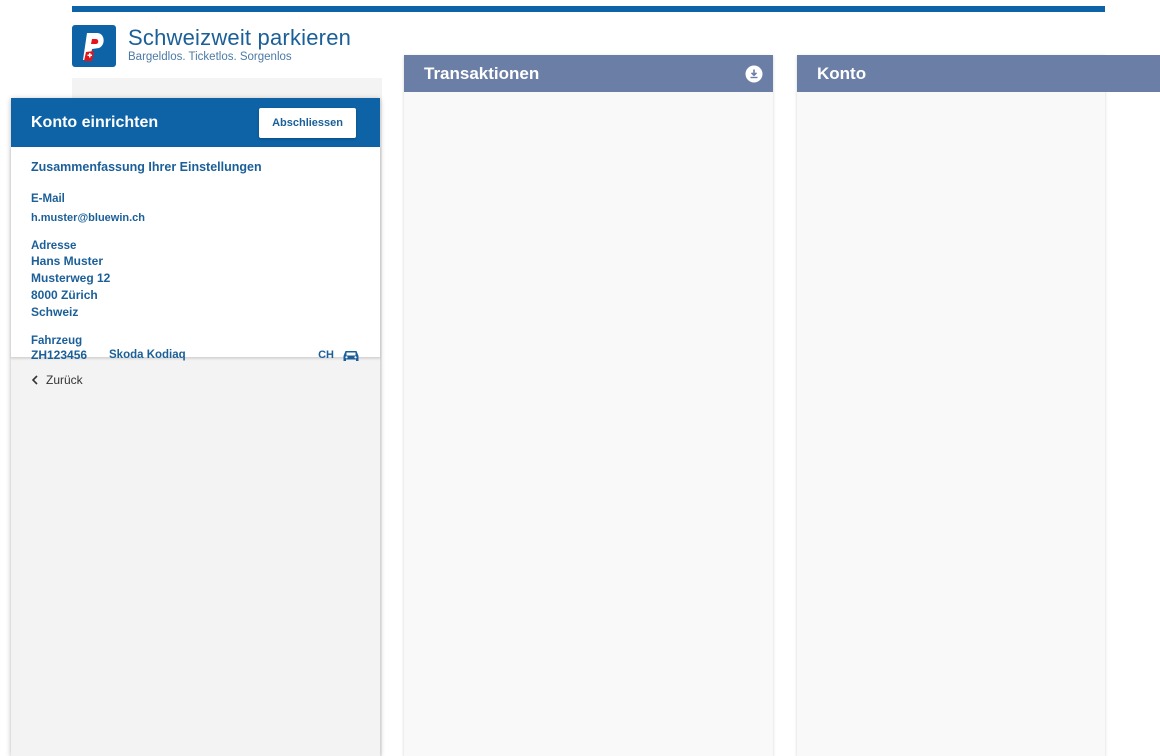  What do you see at coordinates (1132, 73) in the screenshot?
I see `account-header-extension` at bounding box center [1132, 73].